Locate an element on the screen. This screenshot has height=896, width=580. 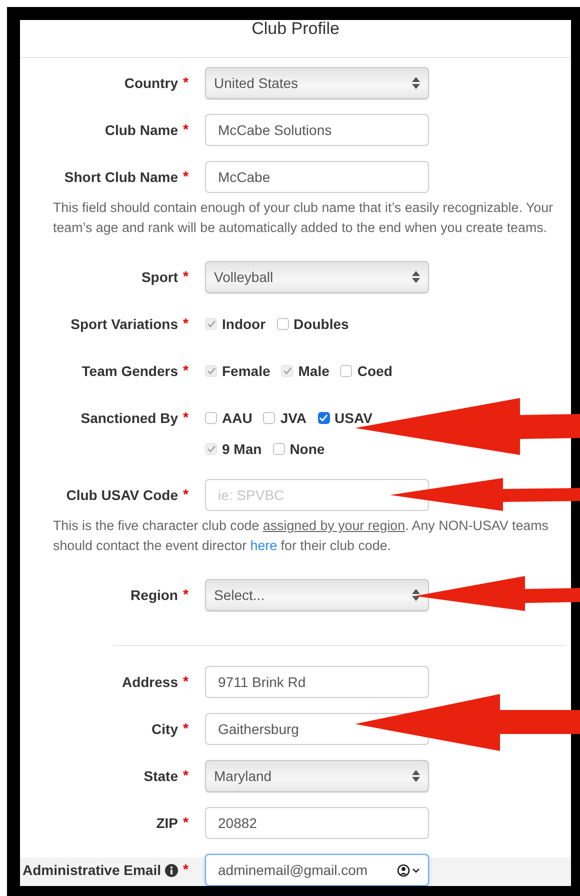
help-text: This field should contain enough of your club name that it’s easily recognizable. Your team’s age and rank will be automatically added to the end when you create teams. is located at coordinates (303, 218).